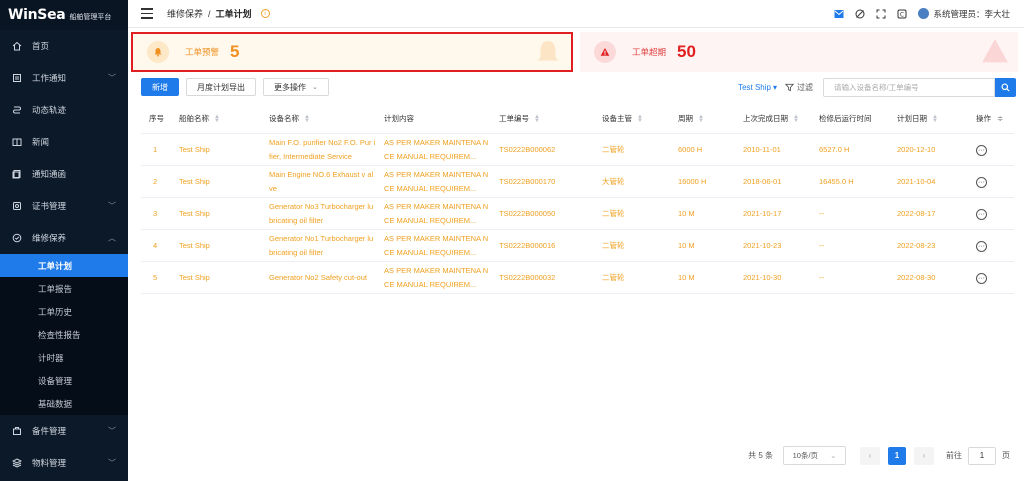 Image resolution: width=1024 pixels, height=481 pixels. What do you see at coordinates (760, 455) in the screenshot?
I see `total-count: 共 5 条` at bounding box center [760, 455].